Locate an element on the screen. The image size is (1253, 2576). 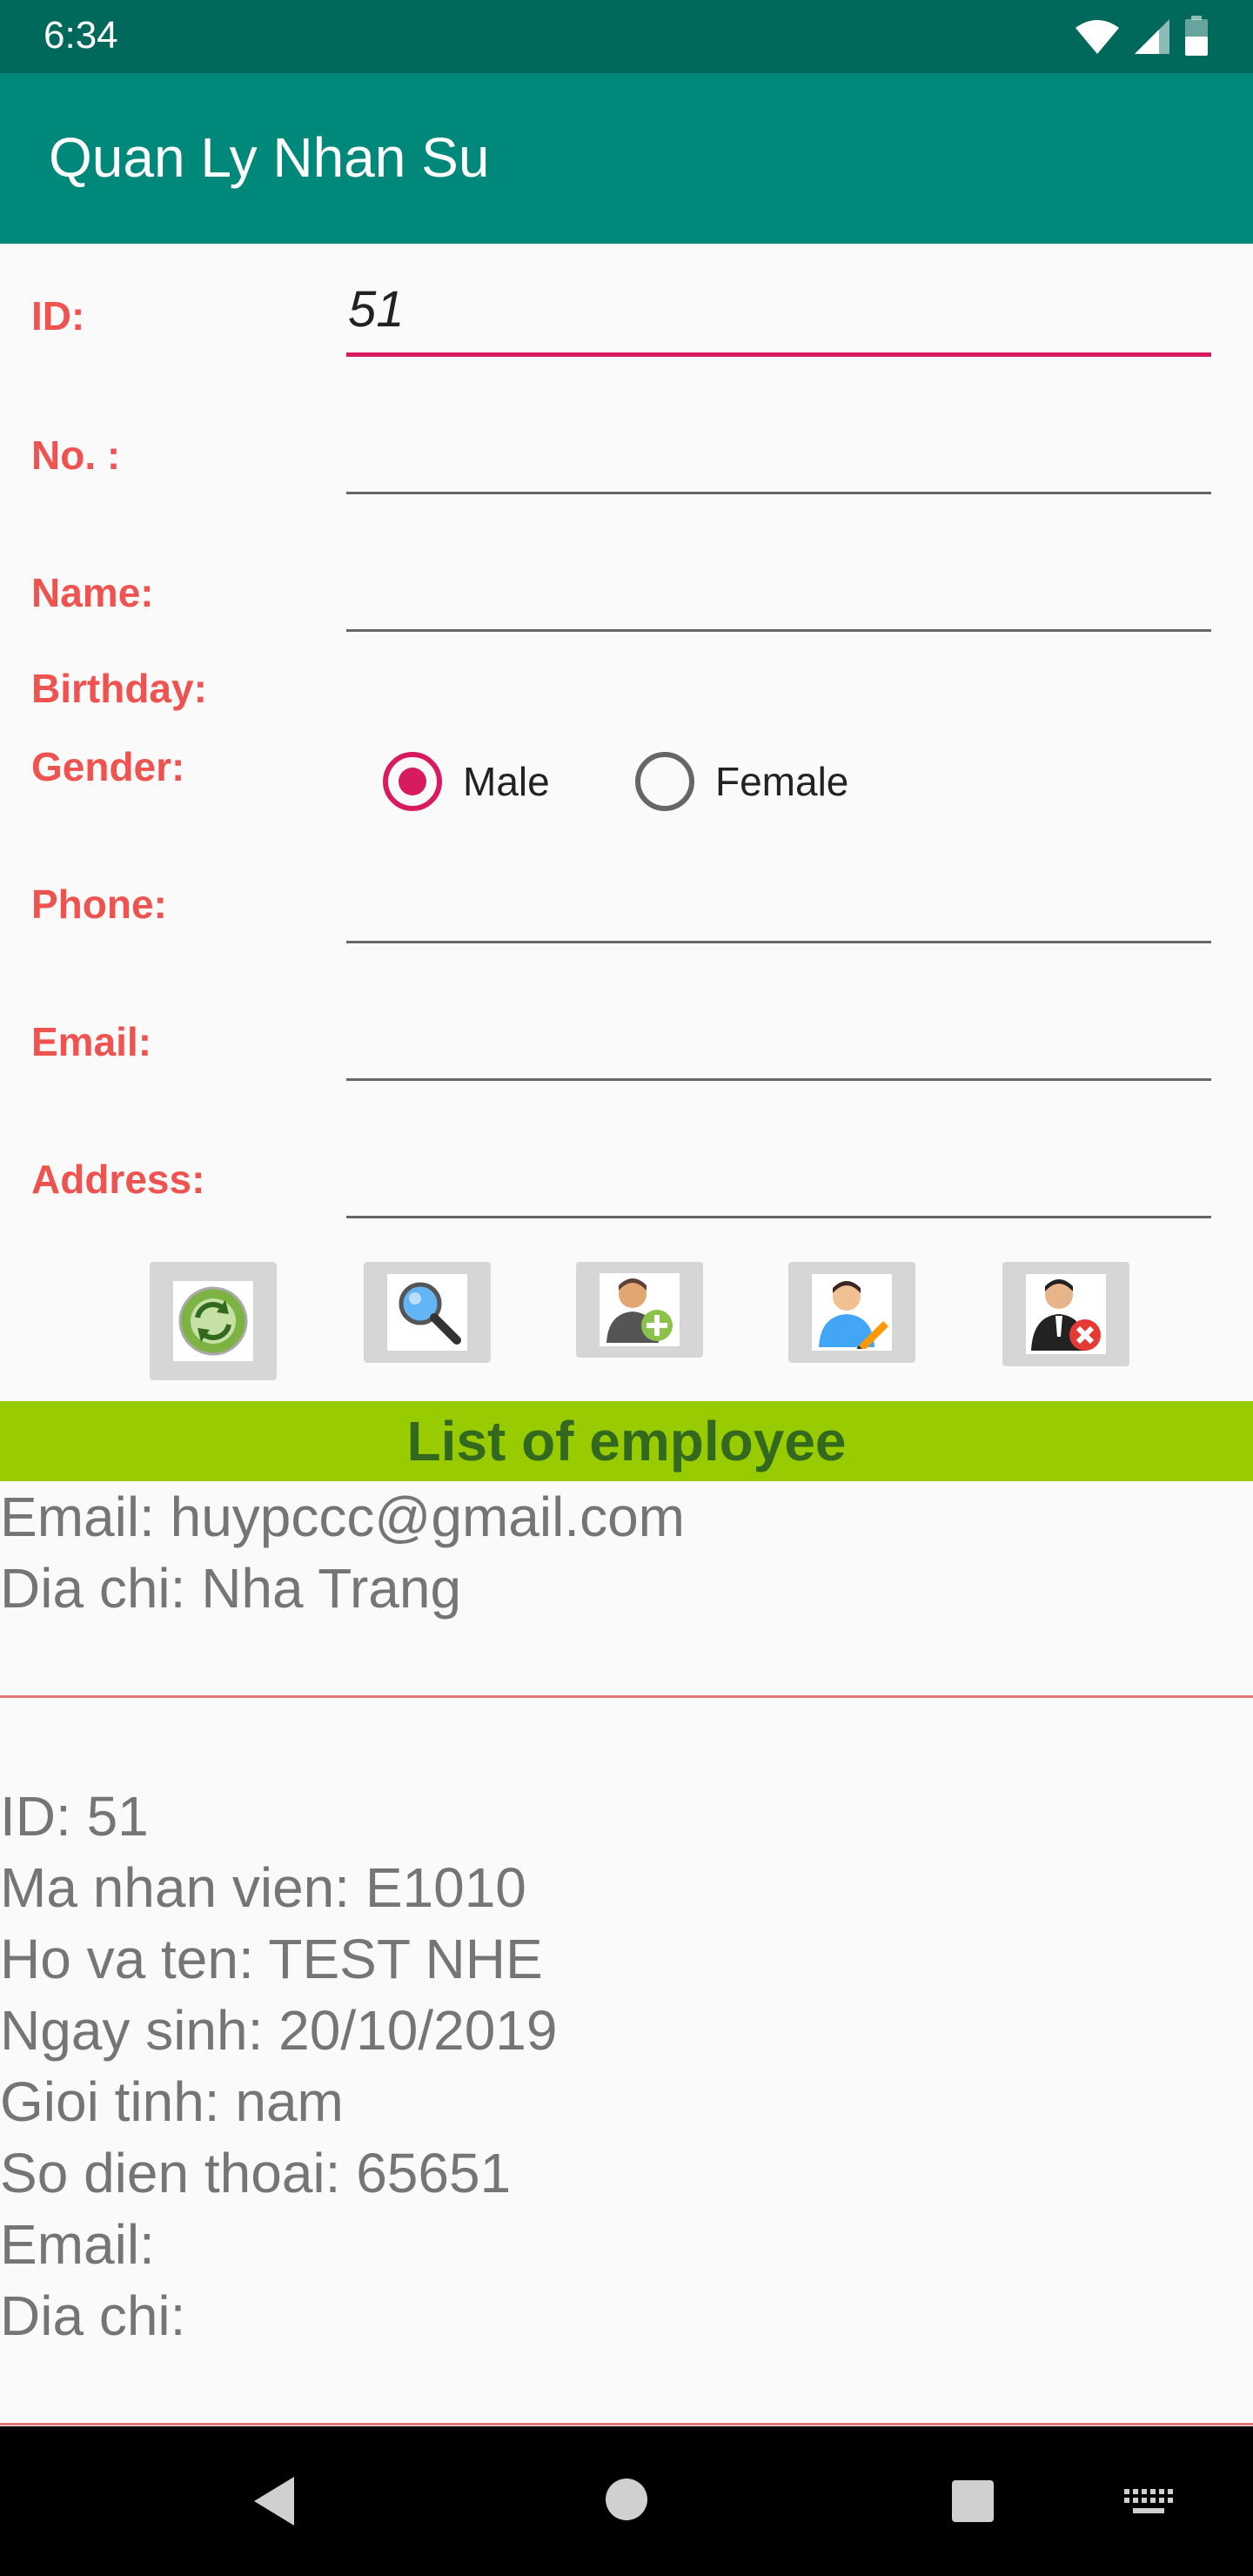
status-icons is located at coordinates (1141, 37).